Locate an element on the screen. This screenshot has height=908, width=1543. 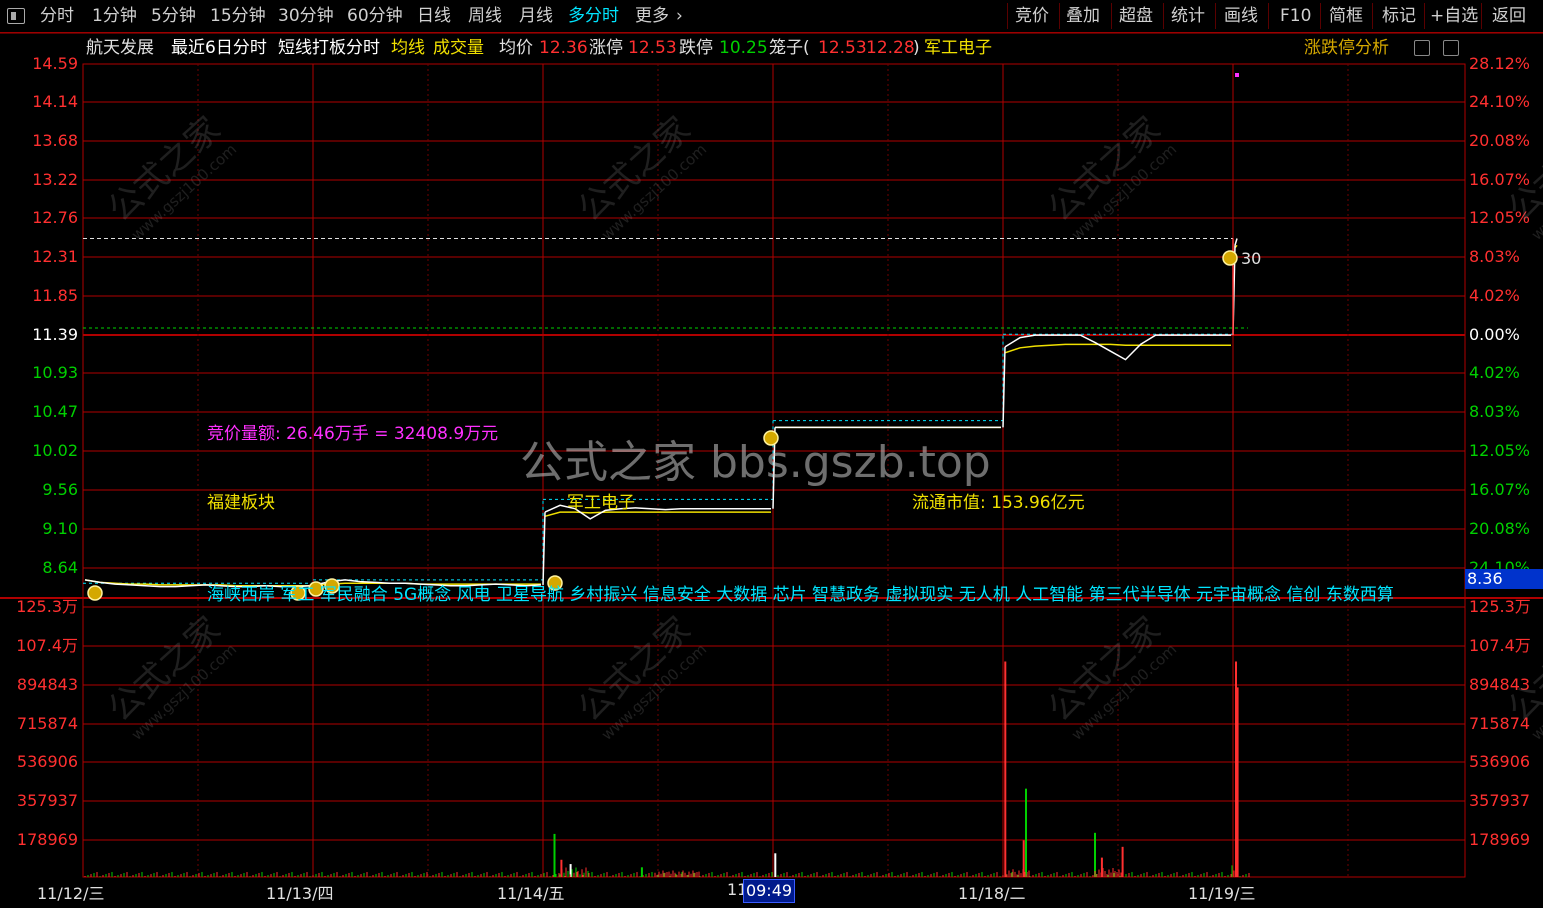
volume-label-right: 536906 is located at coordinates (1500, 761).